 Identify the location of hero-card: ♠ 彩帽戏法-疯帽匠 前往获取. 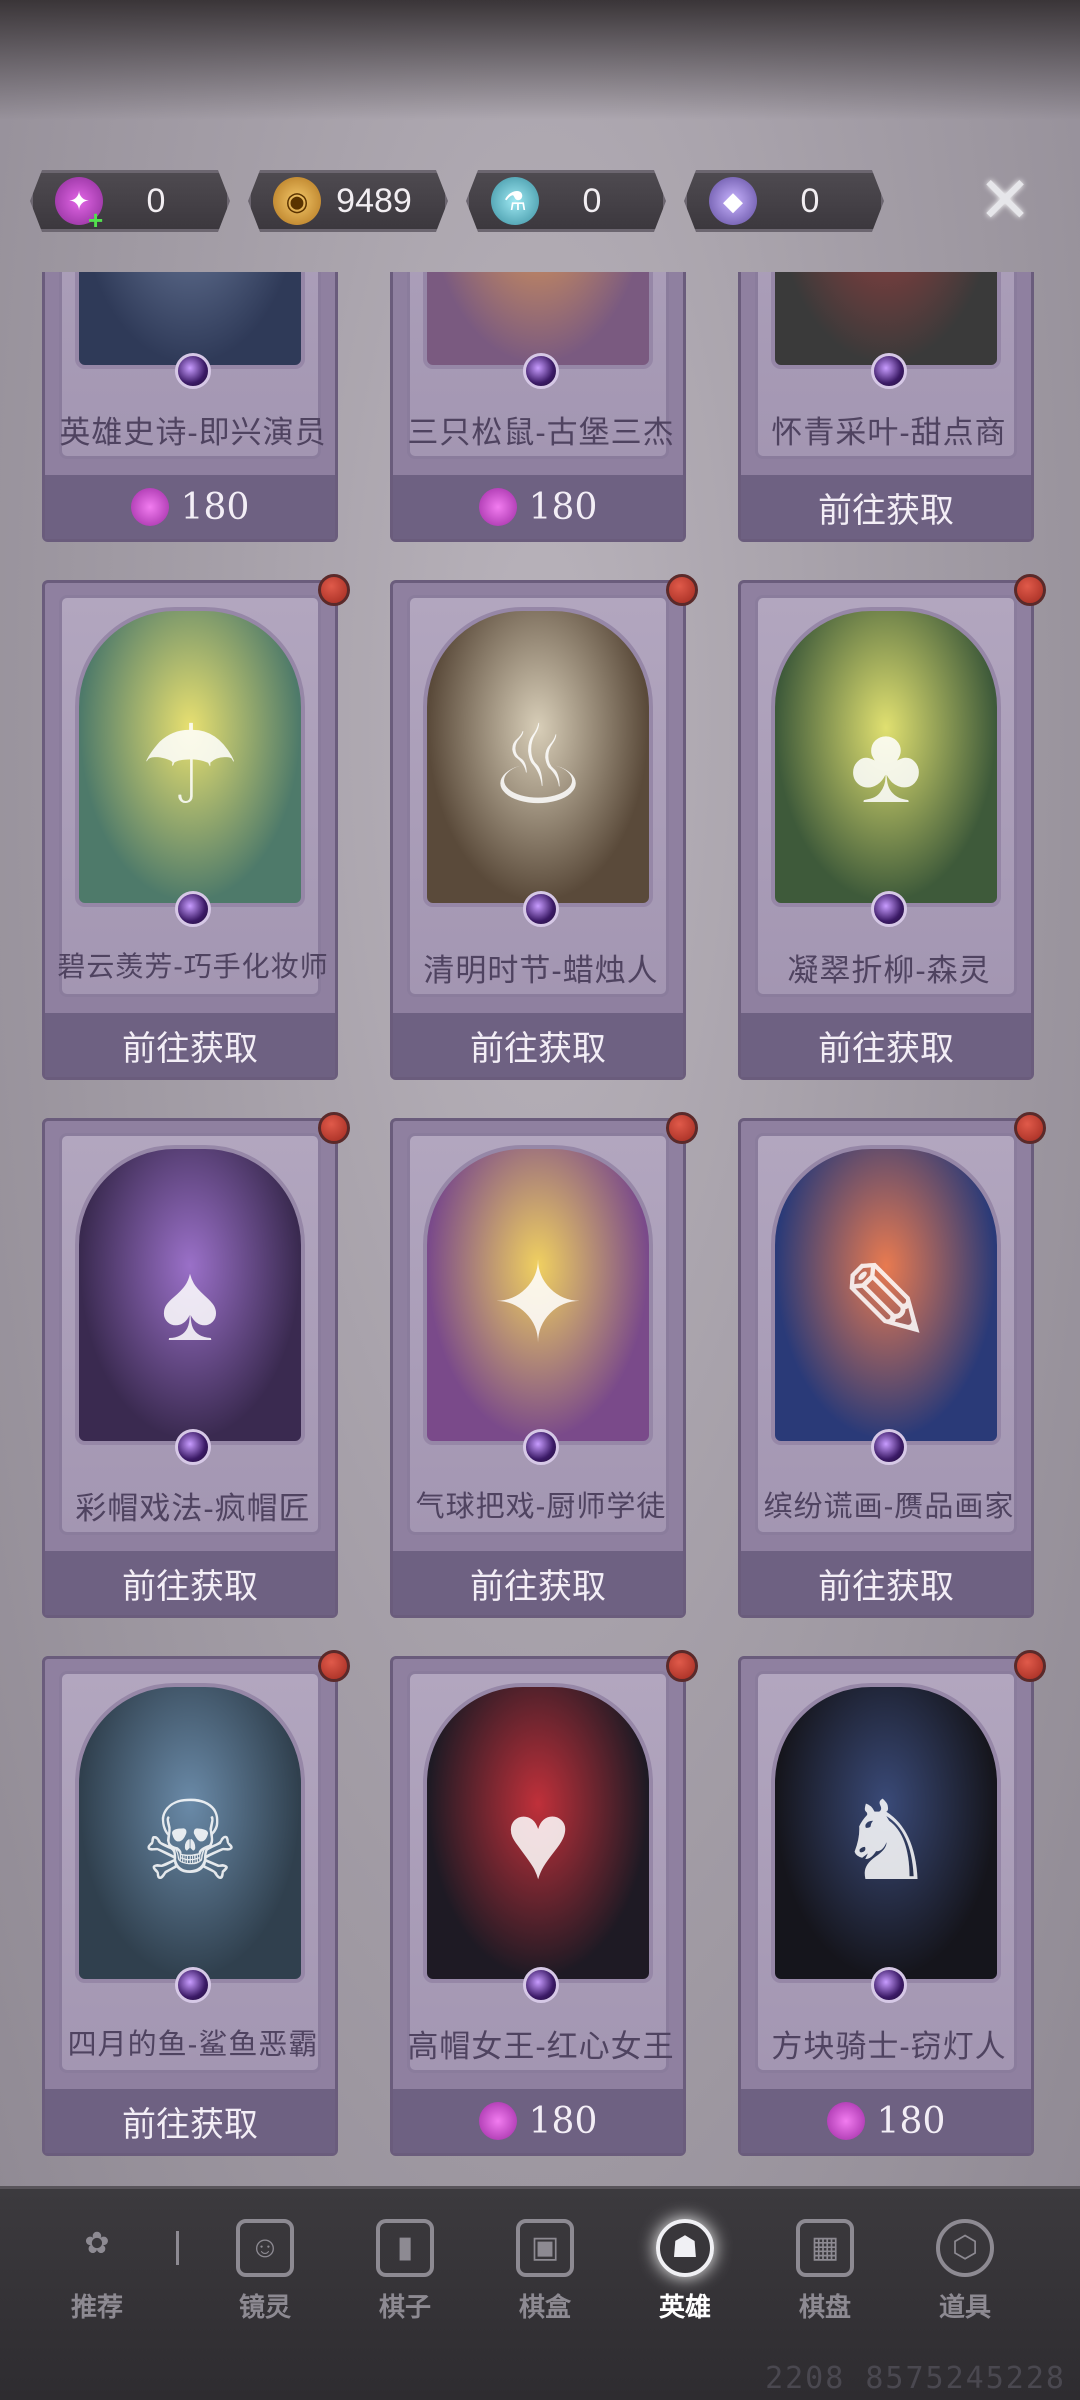
(190, 1368).